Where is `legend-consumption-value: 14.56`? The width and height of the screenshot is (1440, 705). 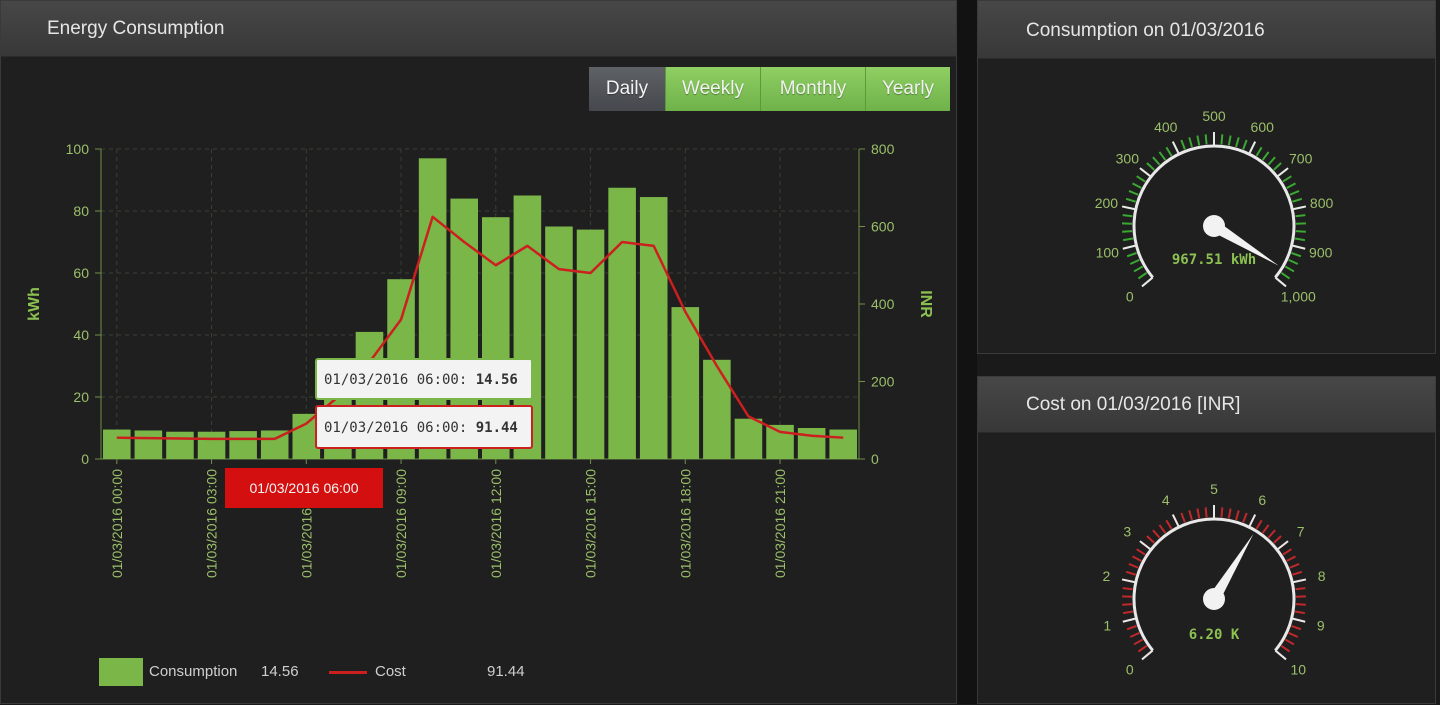
legend-consumption-value: 14.56 is located at coordinates (280, 671).